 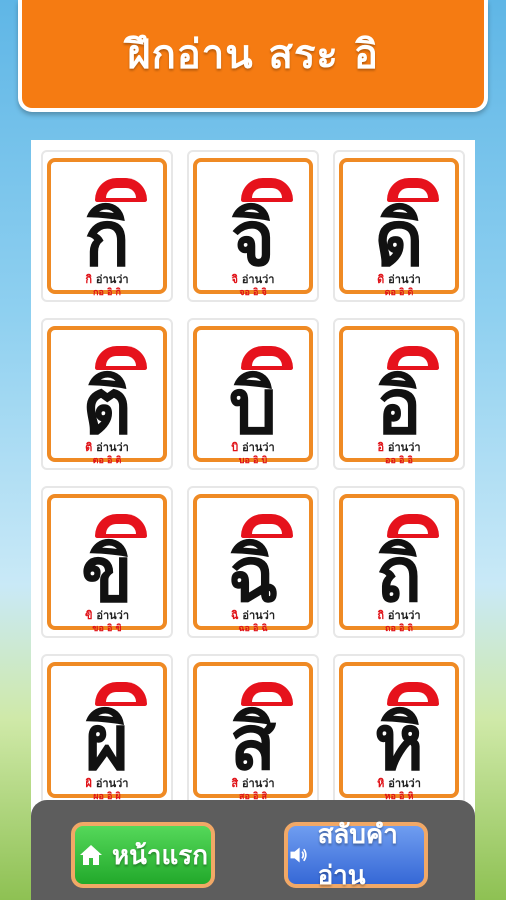 I want to click on card-frame: หิ หิ อ่านว่า หอ อิ หิ, so click(x=399, y=732).